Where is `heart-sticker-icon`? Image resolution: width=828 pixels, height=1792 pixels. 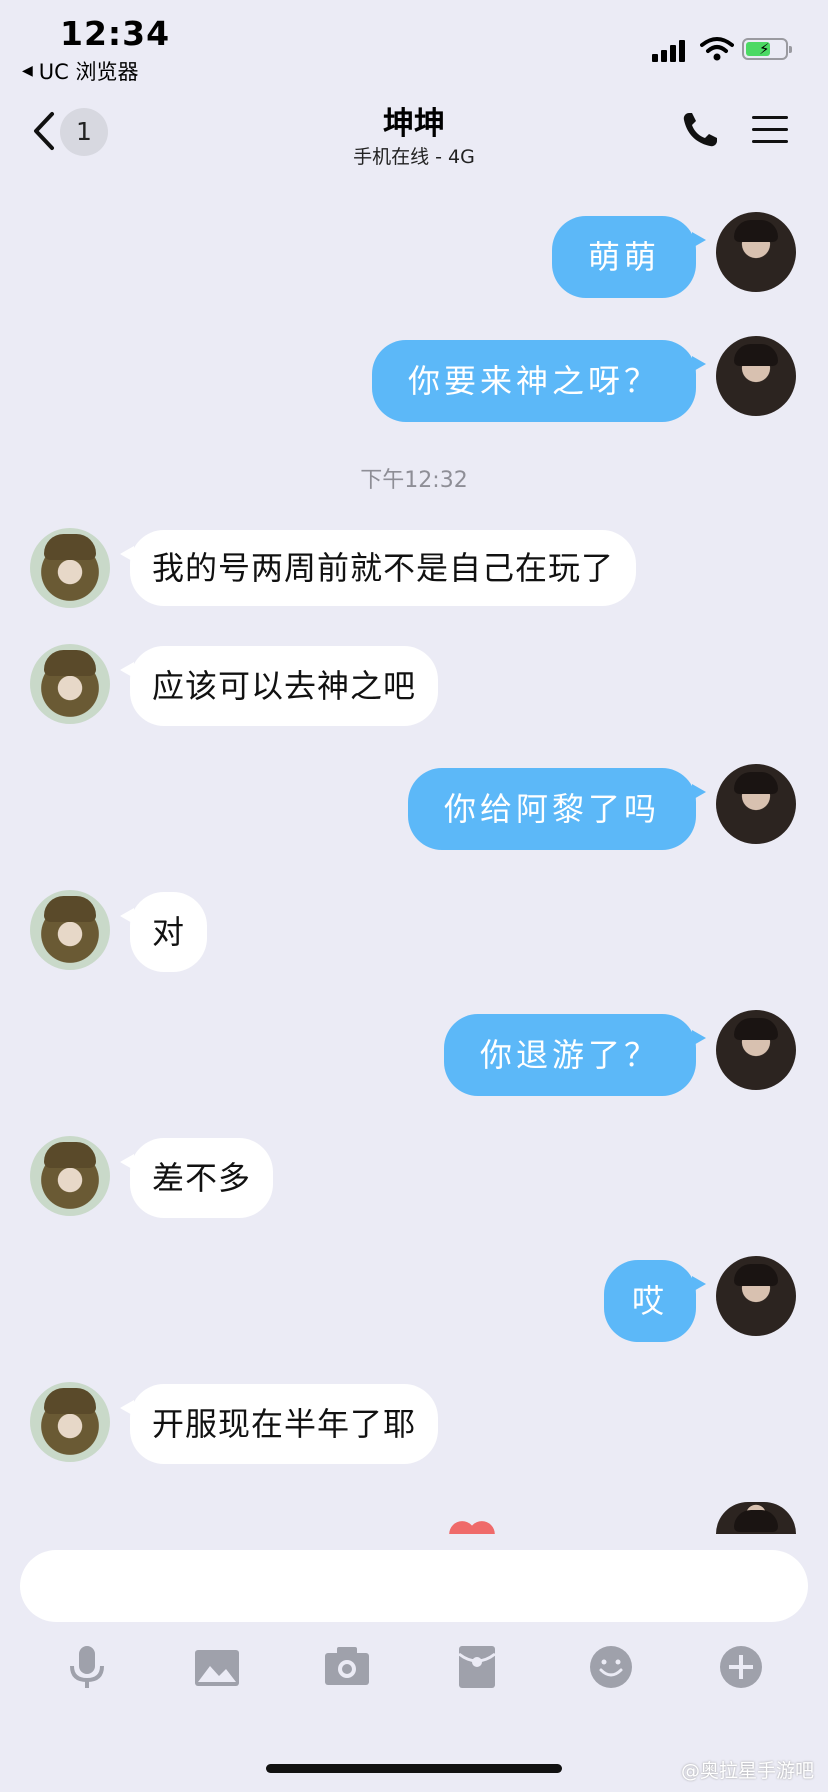 heart-sticker-icon is located at coordinates (473, 1526).